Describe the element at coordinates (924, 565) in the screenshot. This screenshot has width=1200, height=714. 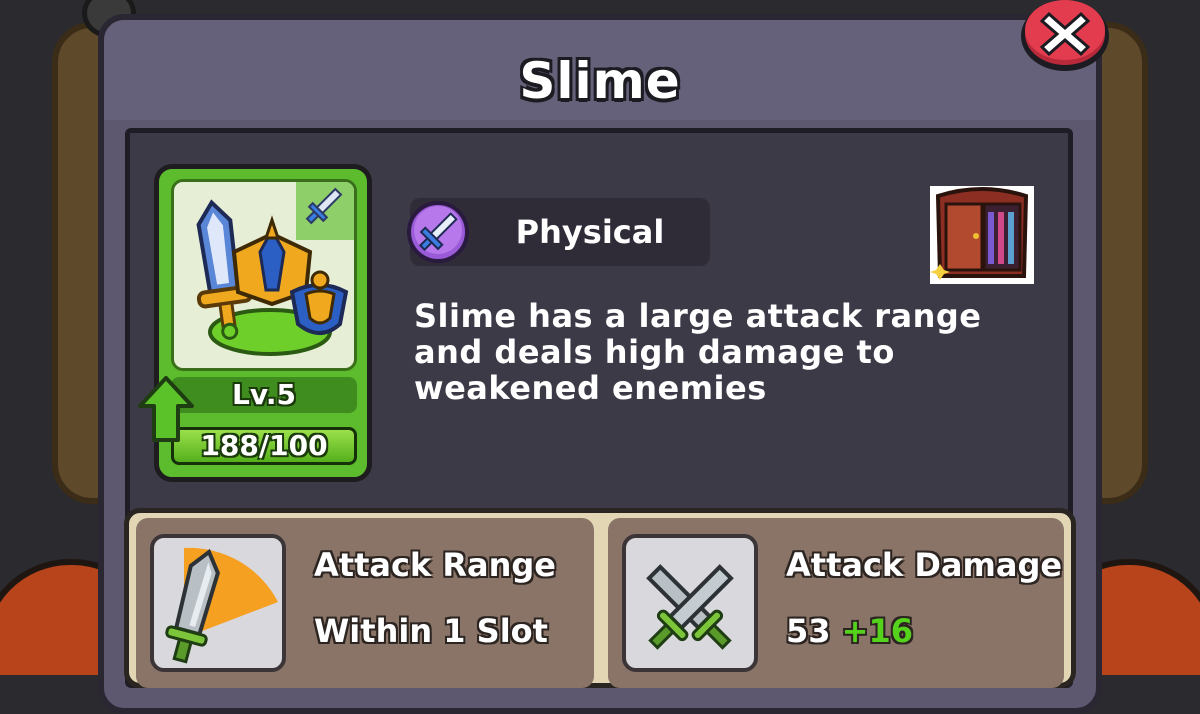
I see `attack-damage-title: Attack Damage` at that location.